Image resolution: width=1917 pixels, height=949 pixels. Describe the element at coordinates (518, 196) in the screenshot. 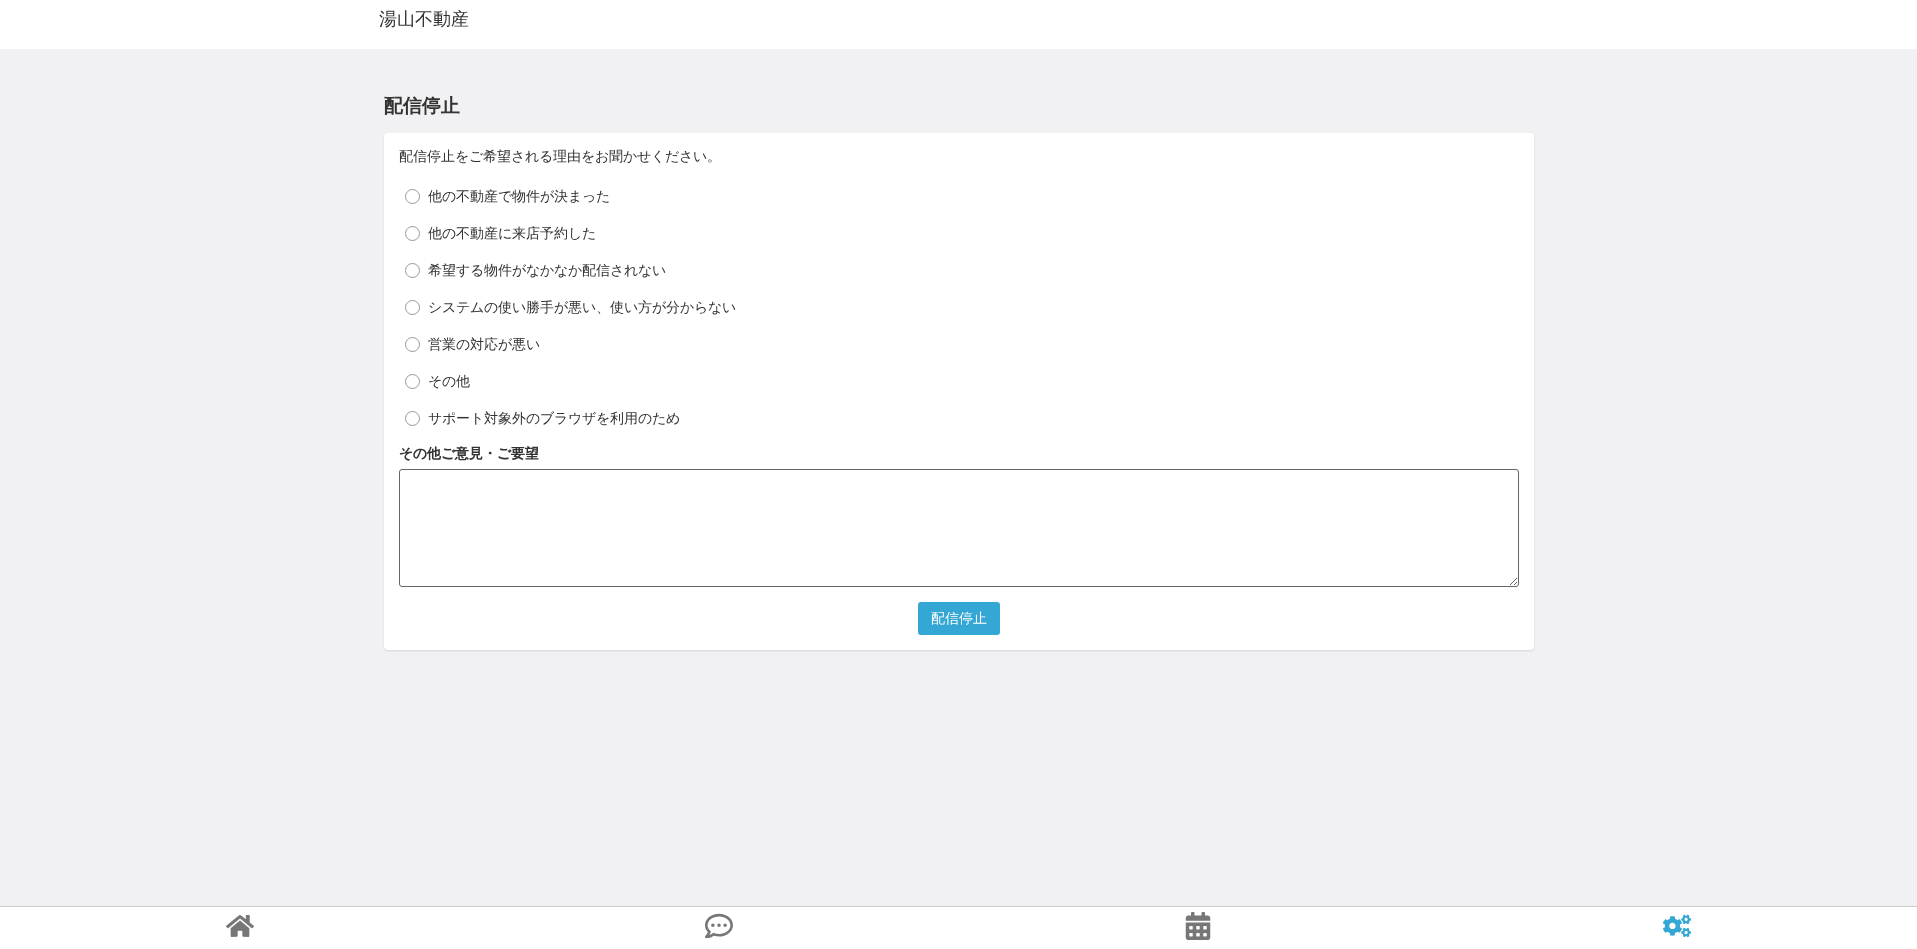

I see `radio-label: 他の不動産で物件が決まった` at that location.